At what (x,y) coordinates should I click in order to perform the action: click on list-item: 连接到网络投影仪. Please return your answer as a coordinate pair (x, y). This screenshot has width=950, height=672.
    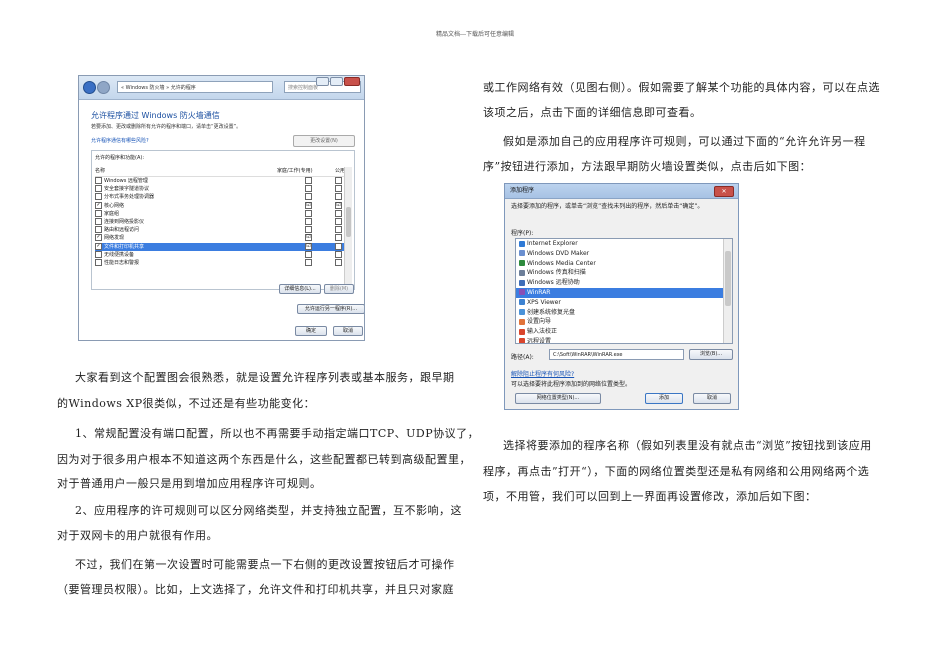
    Looking at the image, I should click on (220, 222).